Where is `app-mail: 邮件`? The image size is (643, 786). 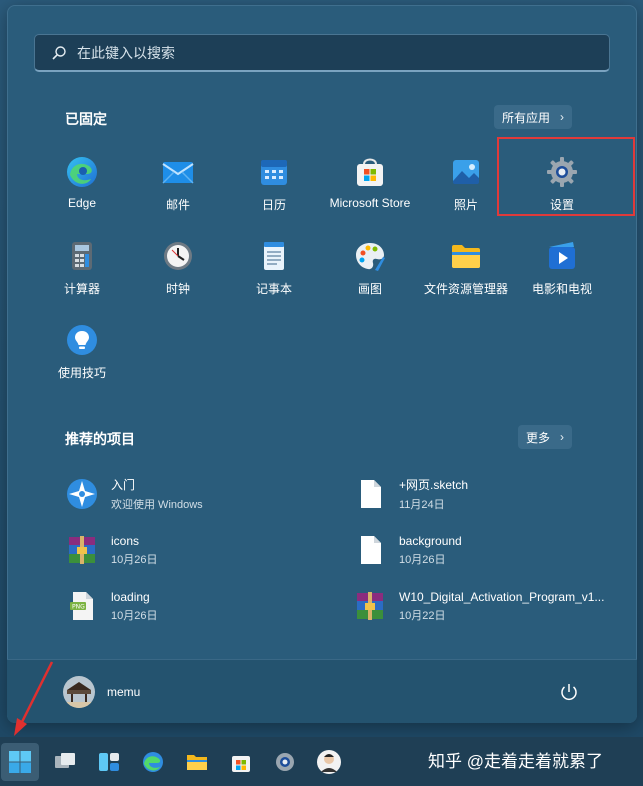 app-mail: 邮件 is located at coordinates (178, 182).